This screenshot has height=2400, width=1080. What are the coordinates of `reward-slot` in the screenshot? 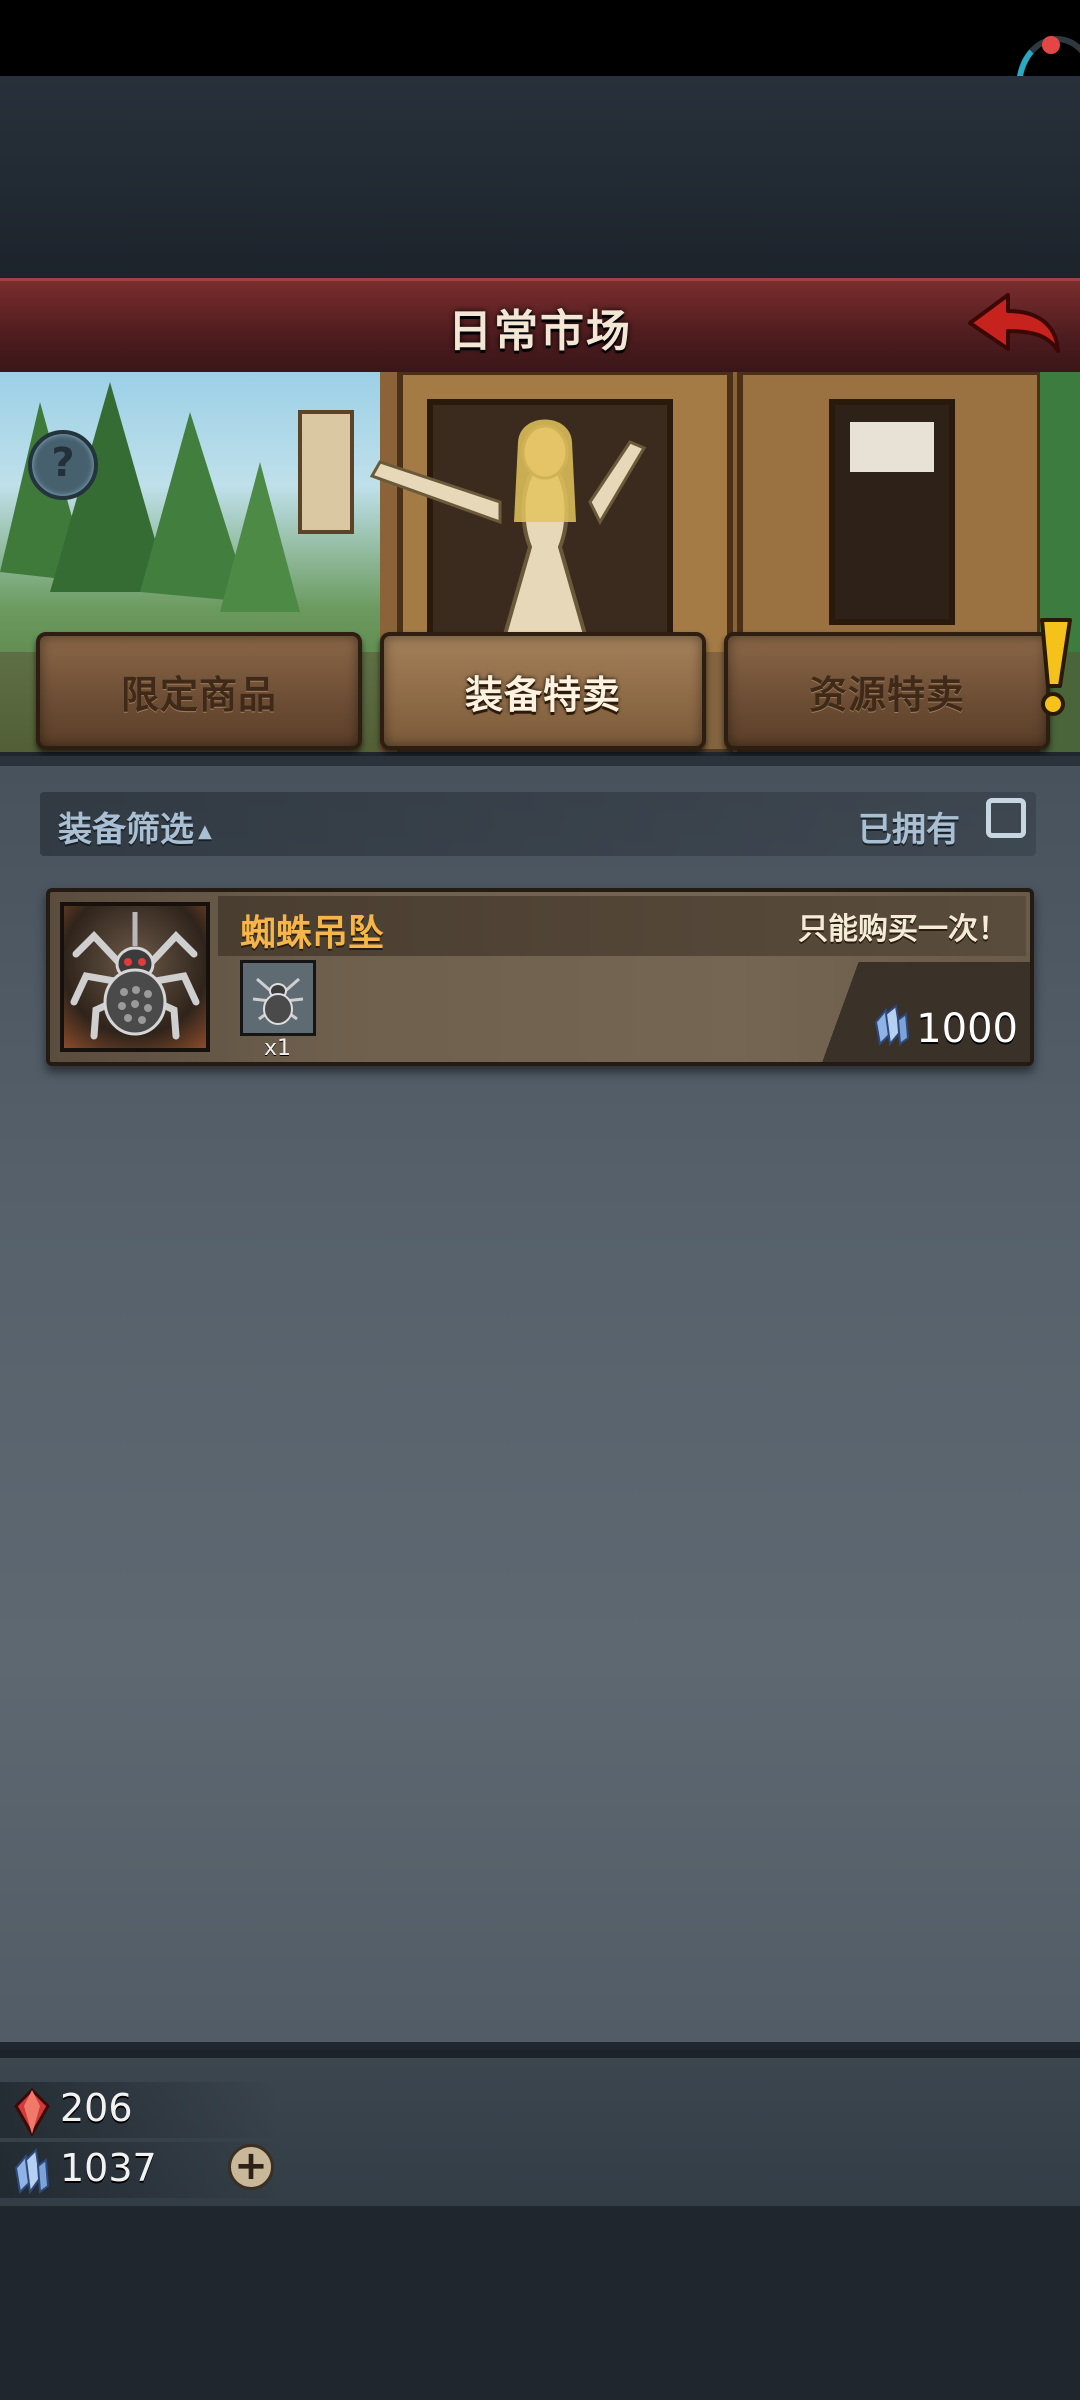 It's located at (278, 998).